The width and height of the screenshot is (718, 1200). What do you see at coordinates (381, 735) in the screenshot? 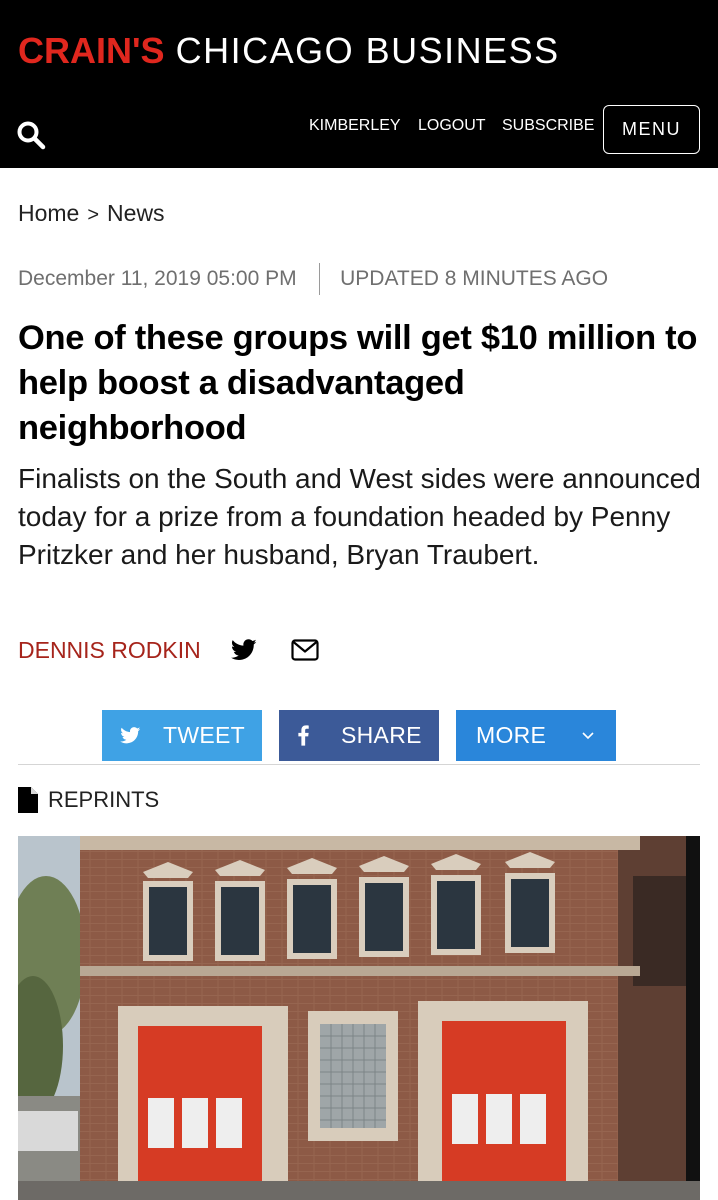
I see `share-label: SHARE` at bounding box center [381, 735].